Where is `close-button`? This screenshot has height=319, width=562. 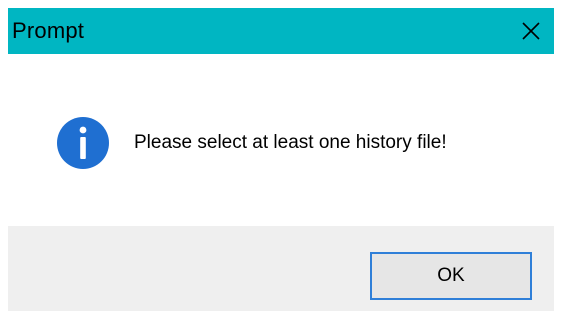
close-button is located at coordinates (531, 31).